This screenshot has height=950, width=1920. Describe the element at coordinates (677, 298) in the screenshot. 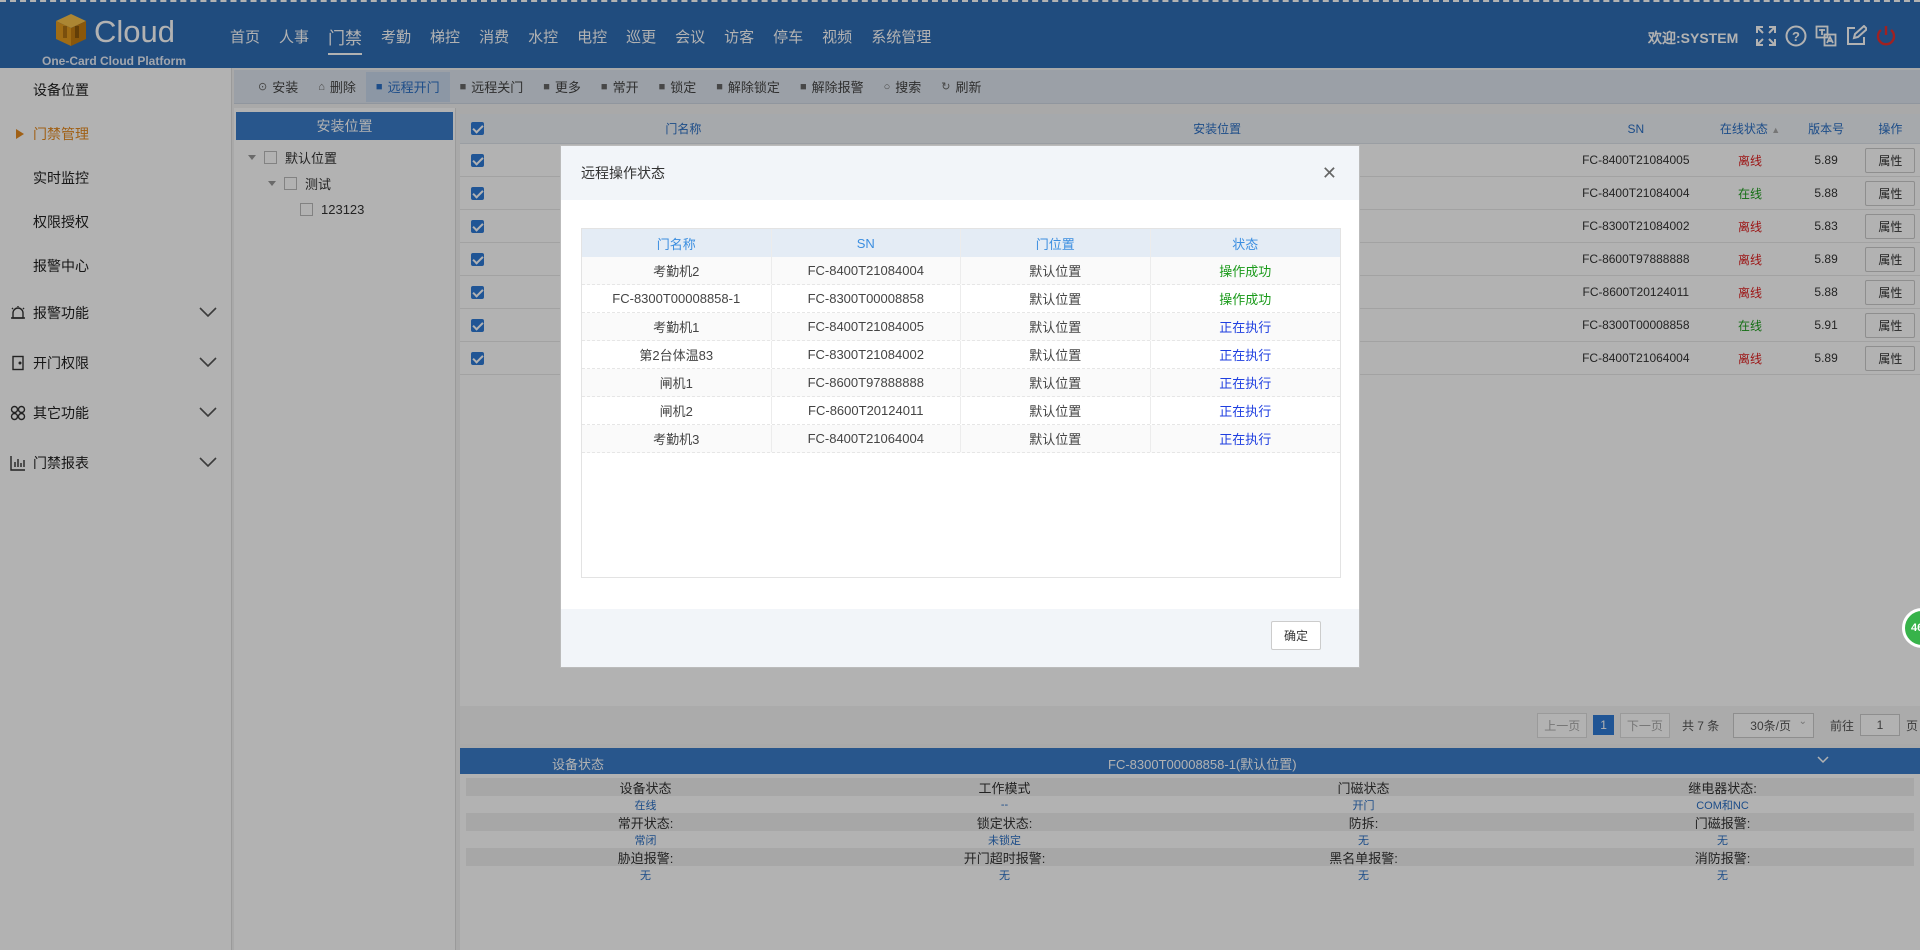

I see `door-name-cell: FC-8300T00008858-1` at that location.